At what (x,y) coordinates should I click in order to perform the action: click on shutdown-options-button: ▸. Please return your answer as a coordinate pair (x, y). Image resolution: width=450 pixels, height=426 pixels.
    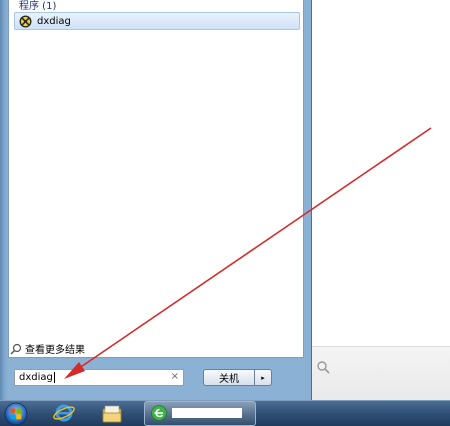
    Looking at the image, I should click on (263, 377).